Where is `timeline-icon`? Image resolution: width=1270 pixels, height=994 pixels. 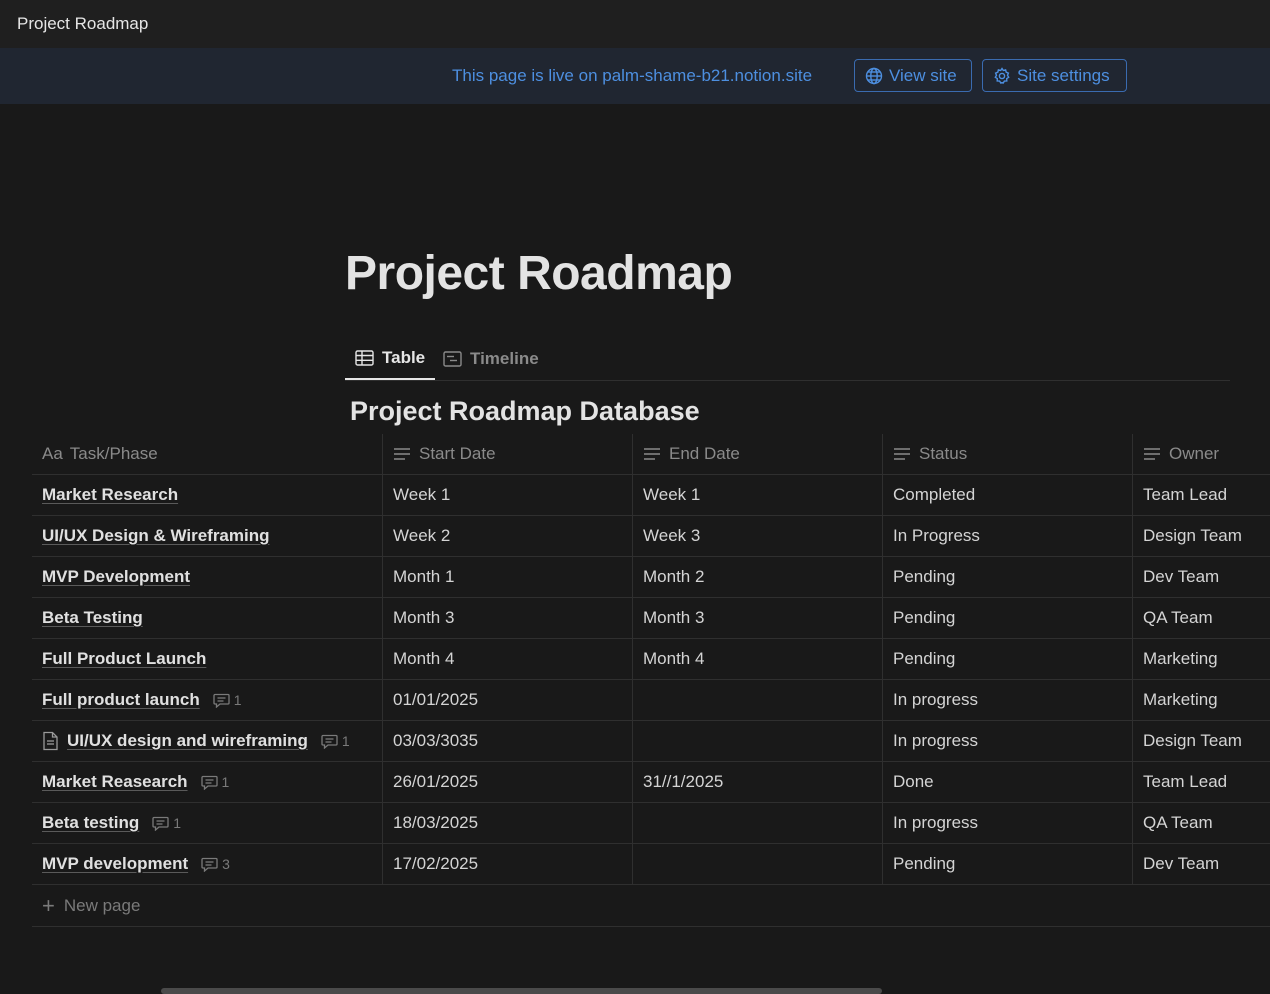
timeline-icon is located at coordinates (452, 358).